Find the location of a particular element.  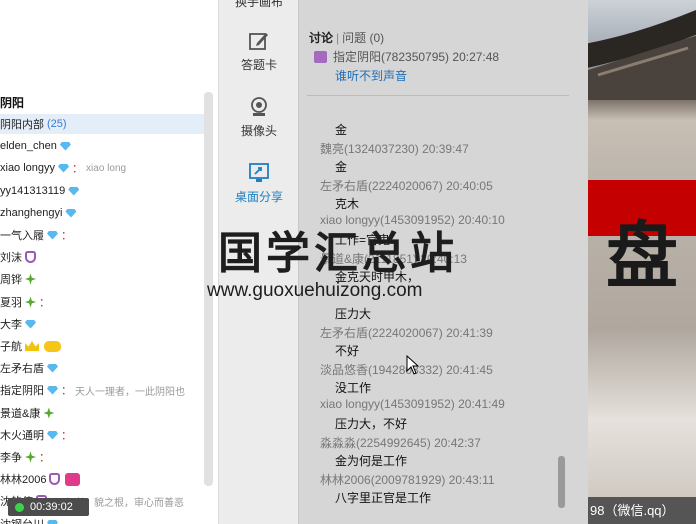

chat-message-header: 林林2006(2009781929) 20:43:11 is located at coordinates (407, 480).